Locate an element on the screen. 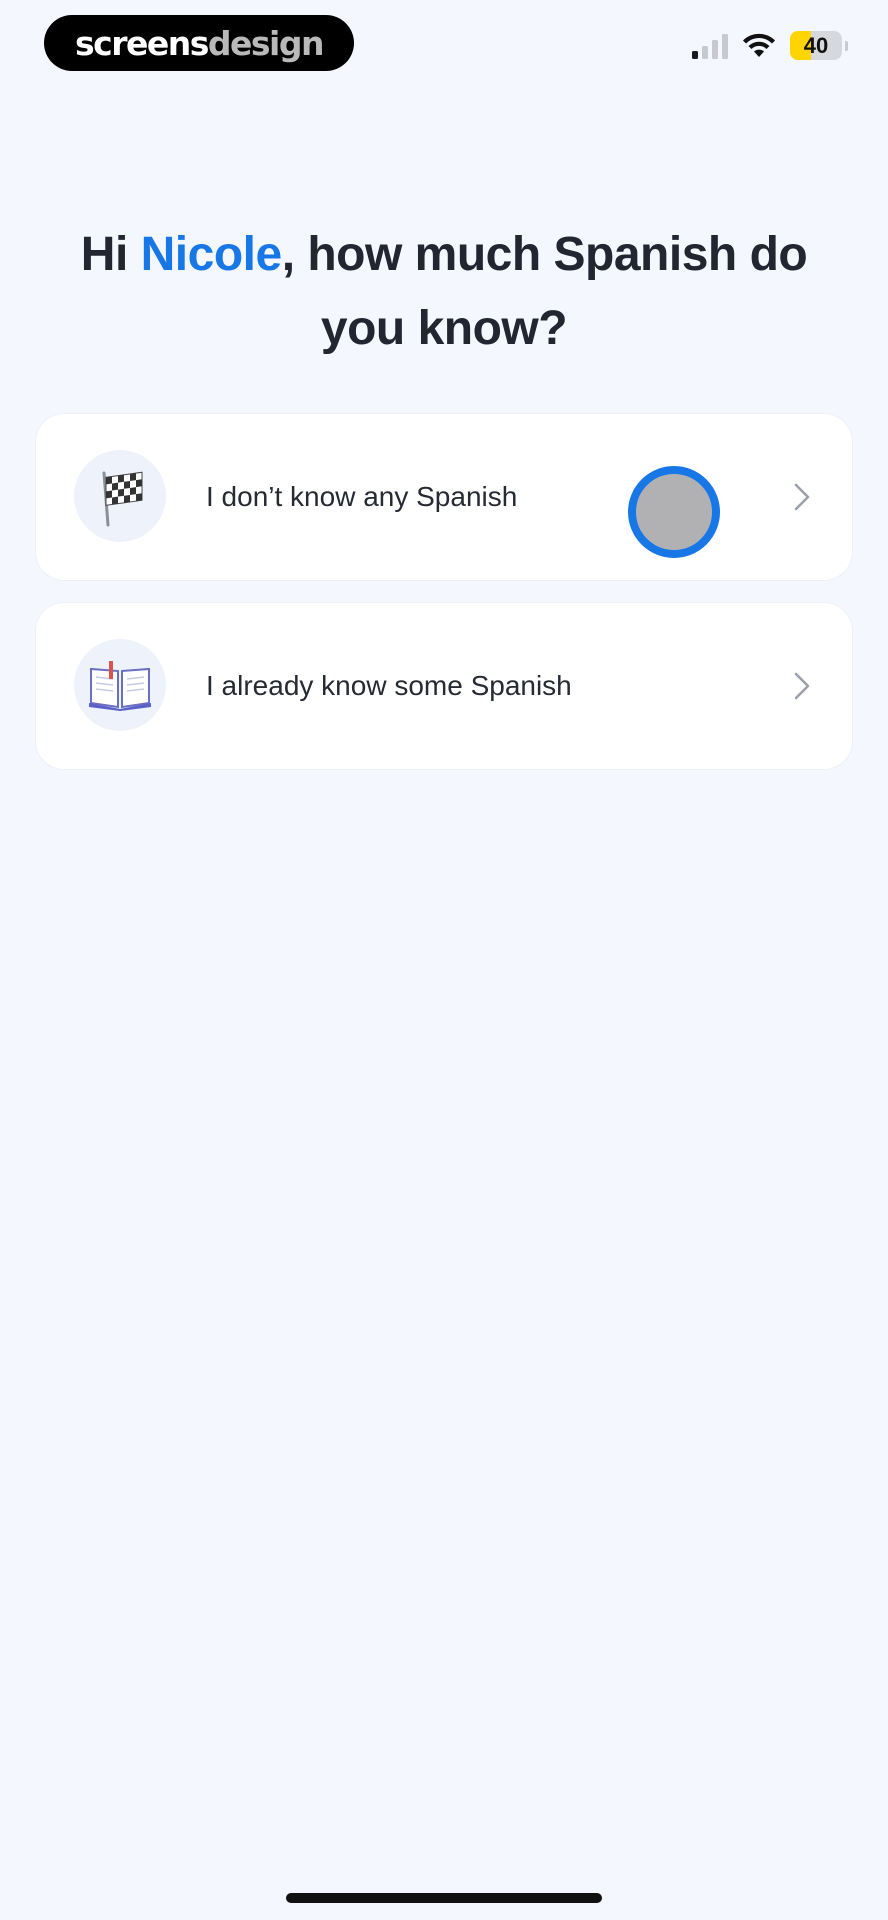  touch-indicator is located at coordinates (674, 512).